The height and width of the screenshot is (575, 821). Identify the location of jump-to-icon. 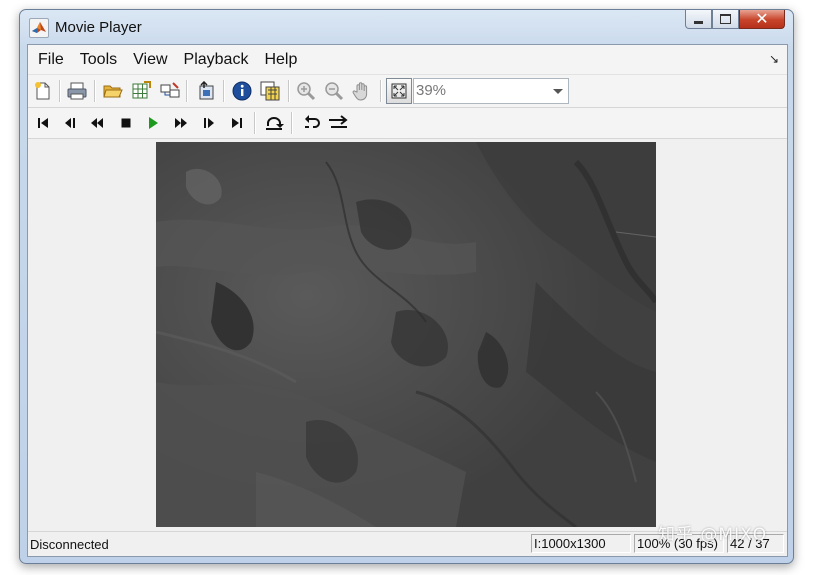
(275, 123).